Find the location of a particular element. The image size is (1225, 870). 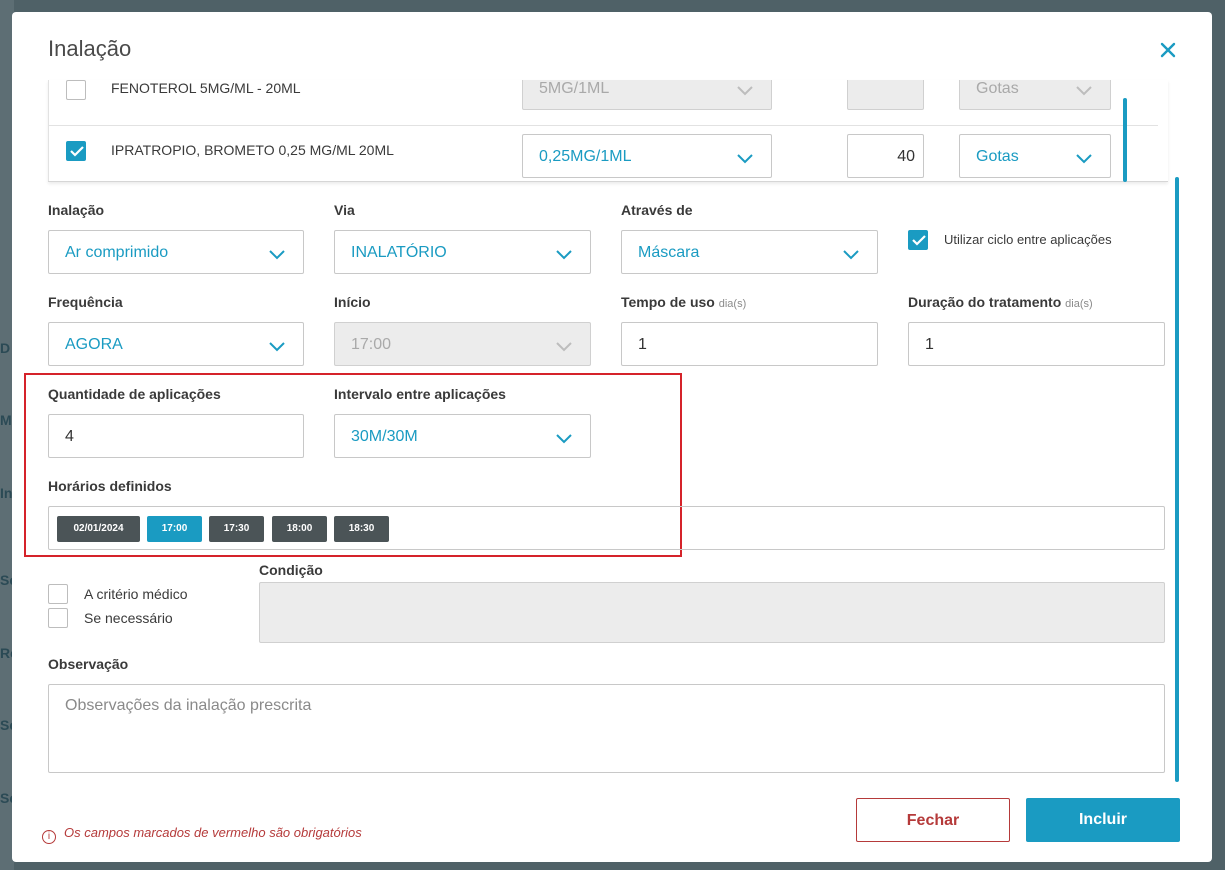

input-value: 4 is located at coordinates (69, 436).